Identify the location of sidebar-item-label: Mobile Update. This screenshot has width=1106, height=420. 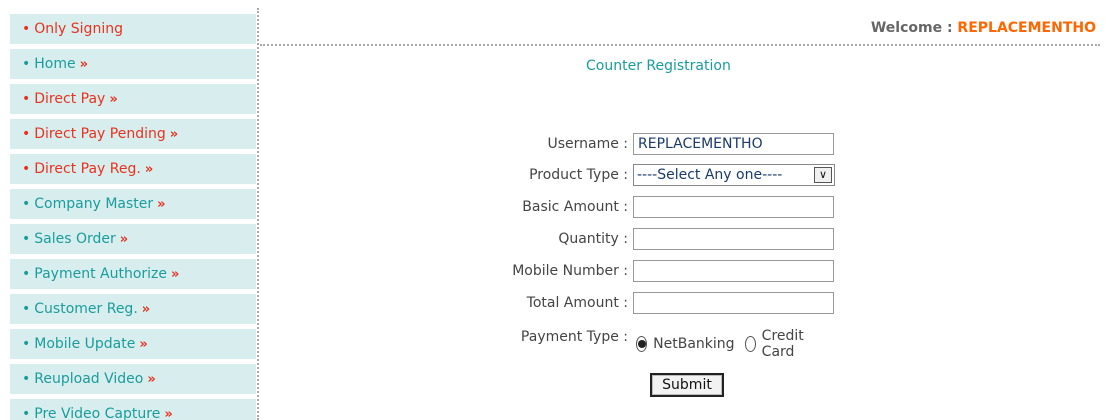
(85, 344).